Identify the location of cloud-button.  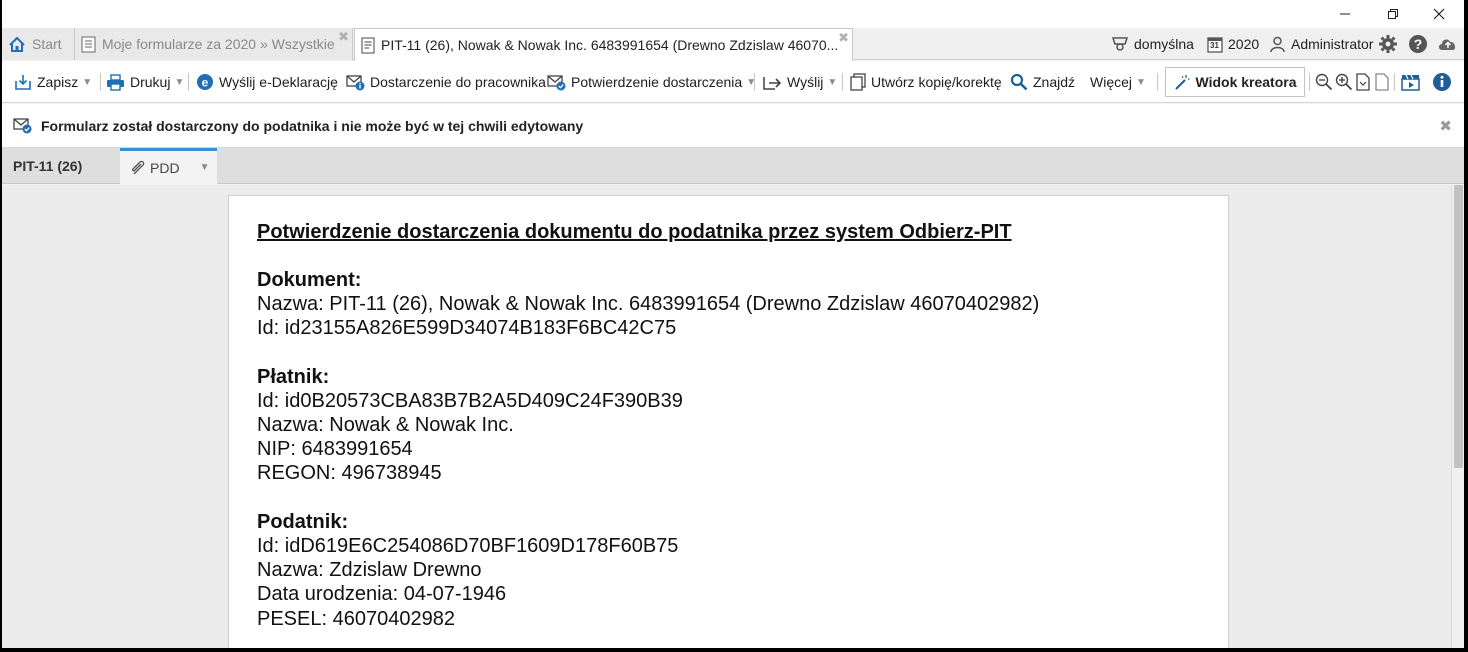
(1448, 44).